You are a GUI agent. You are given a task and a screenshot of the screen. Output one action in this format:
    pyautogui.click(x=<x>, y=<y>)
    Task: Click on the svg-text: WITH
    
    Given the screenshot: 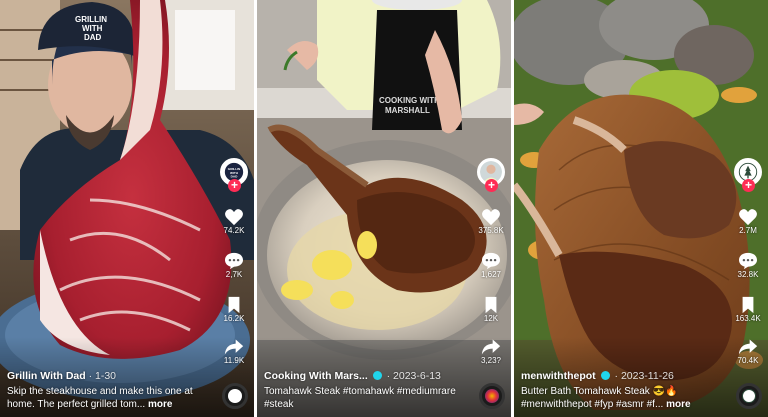 What is the action you would take?
    pyautogui.click(x=92, y=28)
    